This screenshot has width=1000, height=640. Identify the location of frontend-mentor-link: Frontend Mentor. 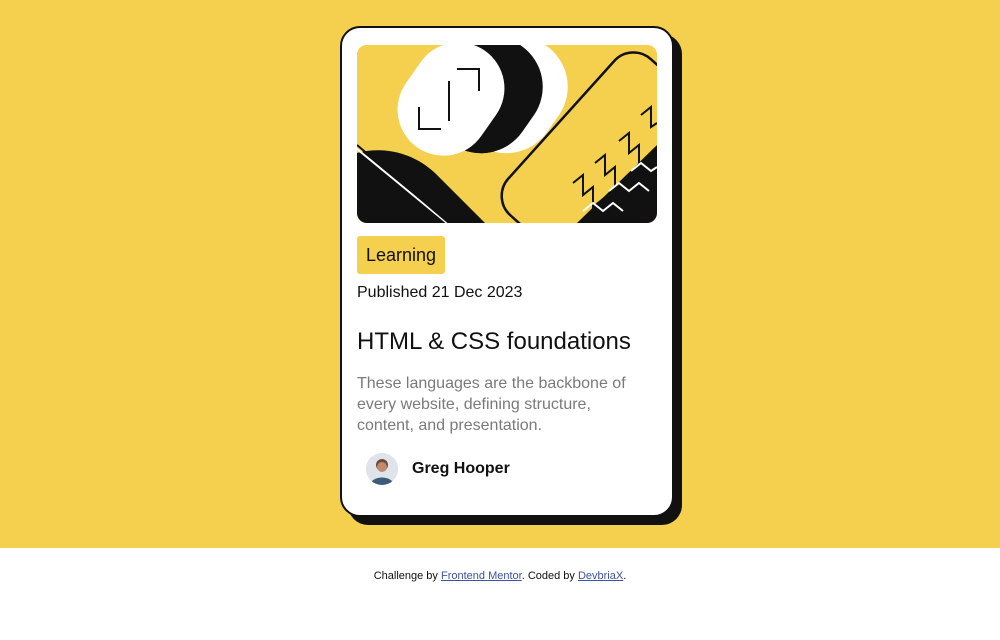
(481, 576).